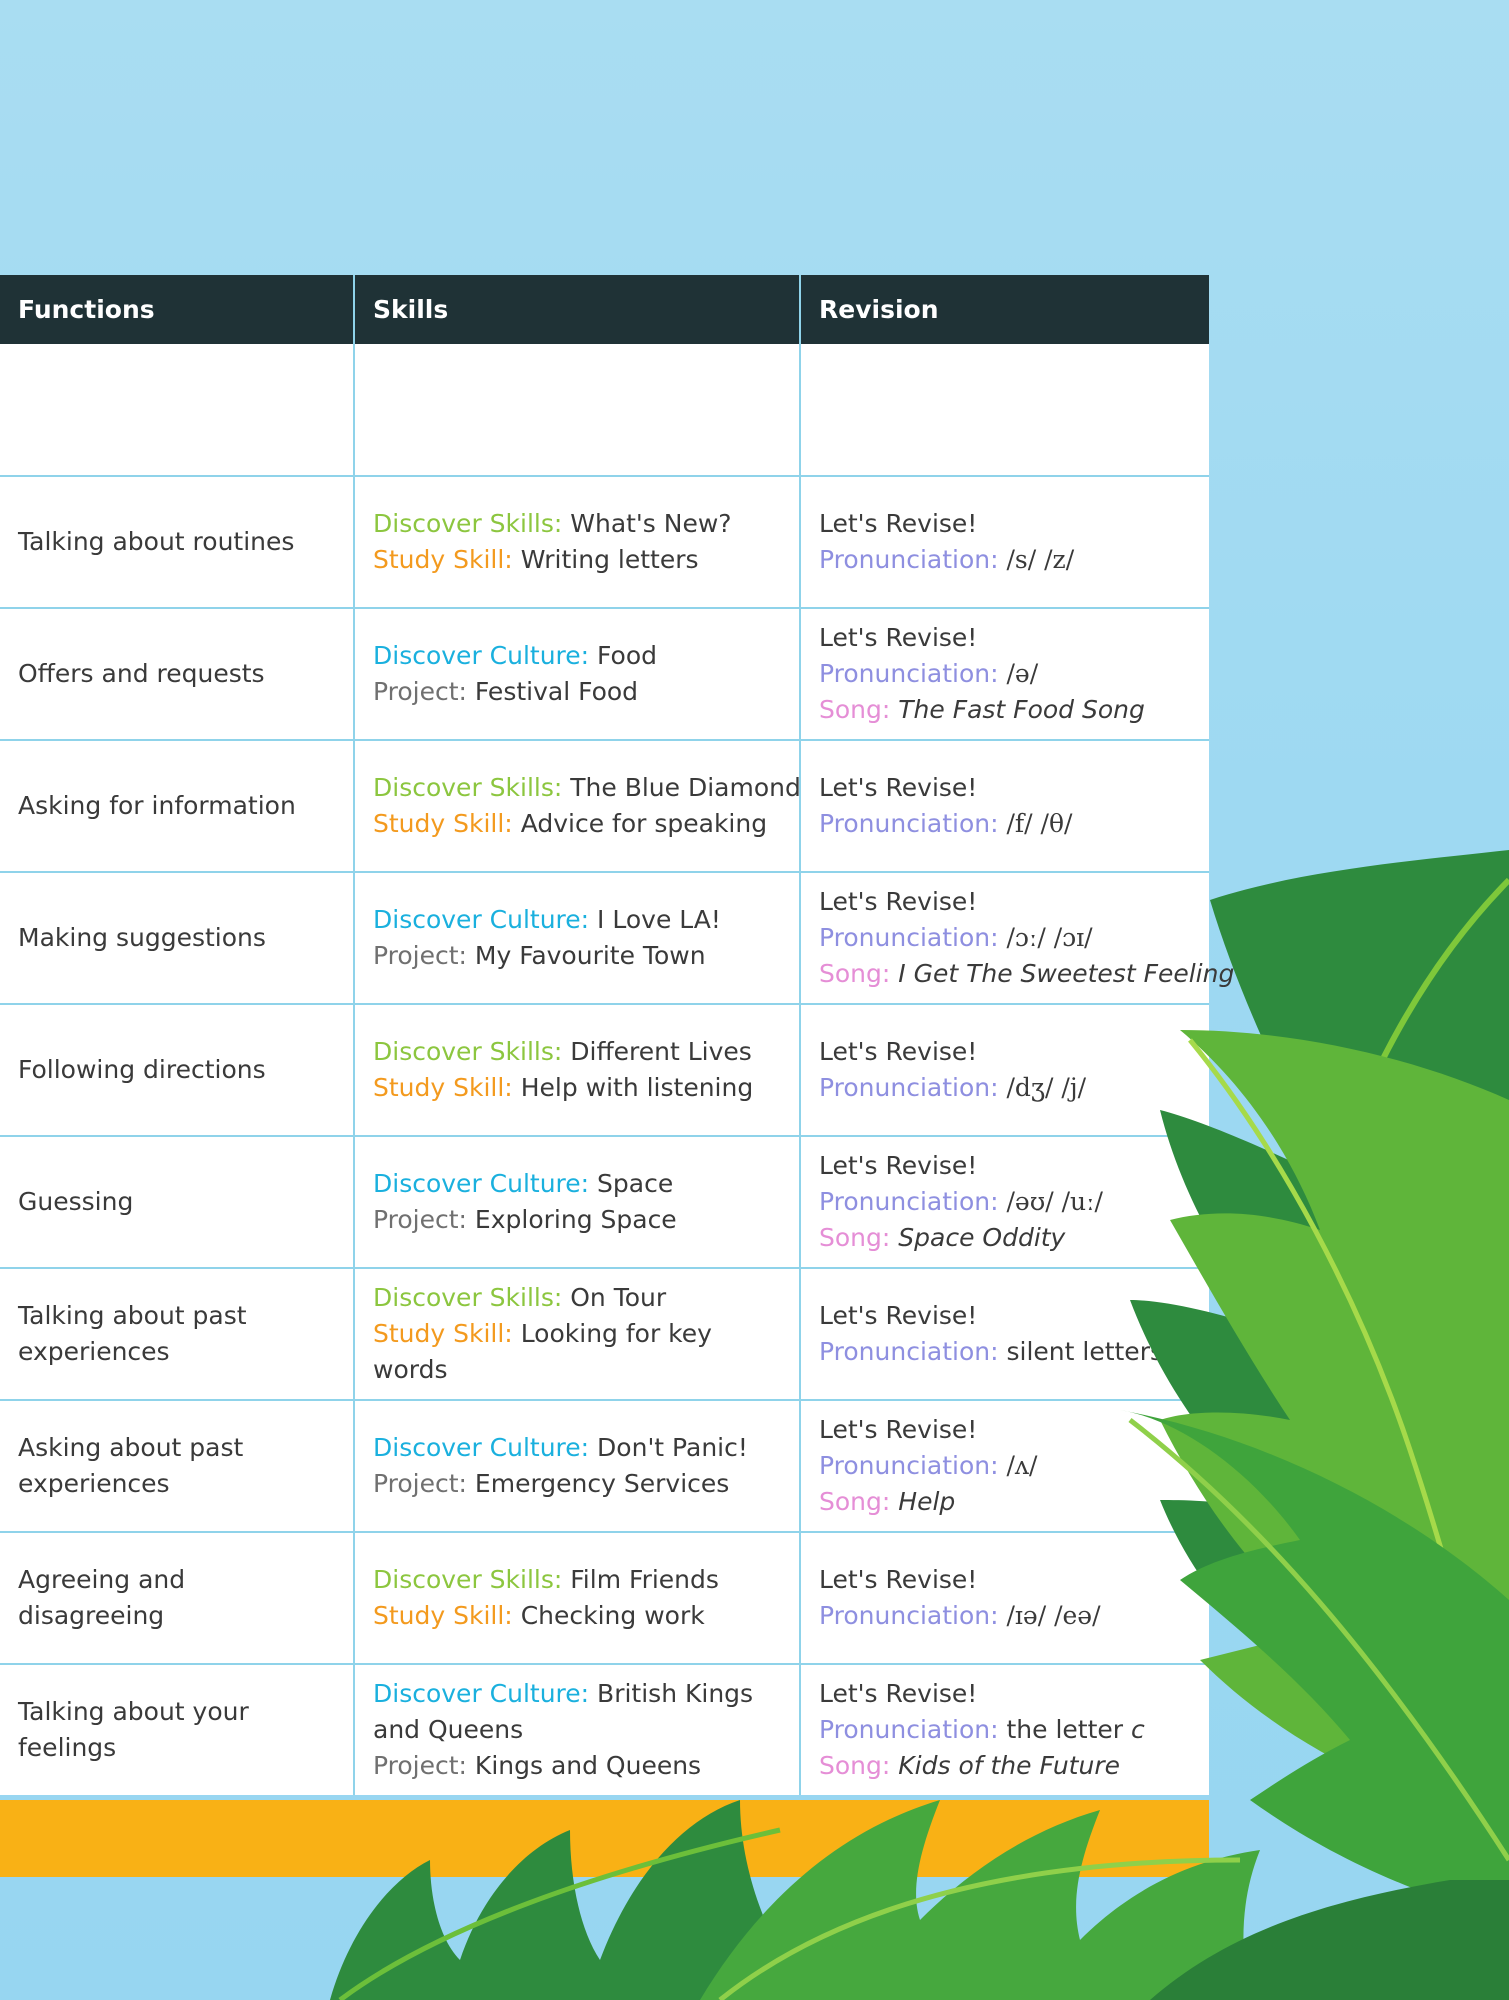 This screenshot has height=2000, width=1509. Describe the element at coordinates (577, 1220) in the screenshot. I see `skill-line: Project: Exploring Space` at that location.